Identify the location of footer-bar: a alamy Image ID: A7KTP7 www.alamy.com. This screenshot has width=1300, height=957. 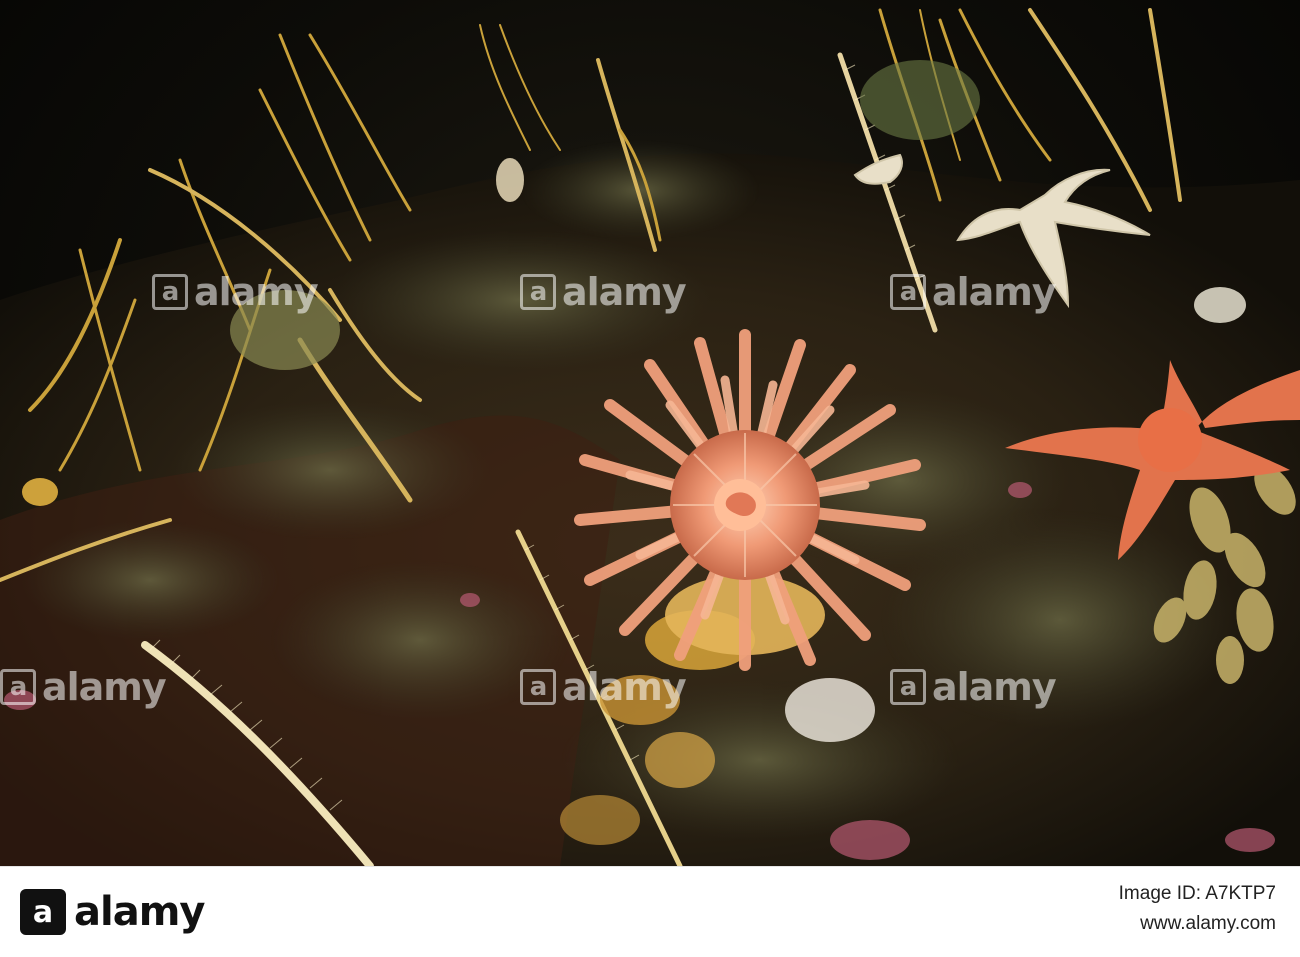
(650, 911).